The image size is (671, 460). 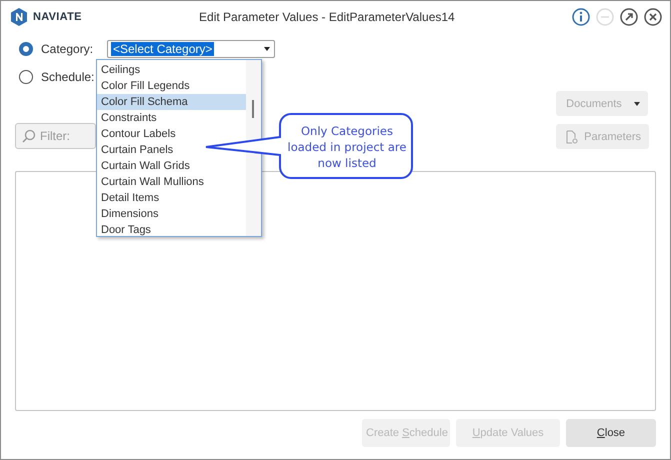 I want to click on filter-input: Filter:, so click(x=65, y=136).